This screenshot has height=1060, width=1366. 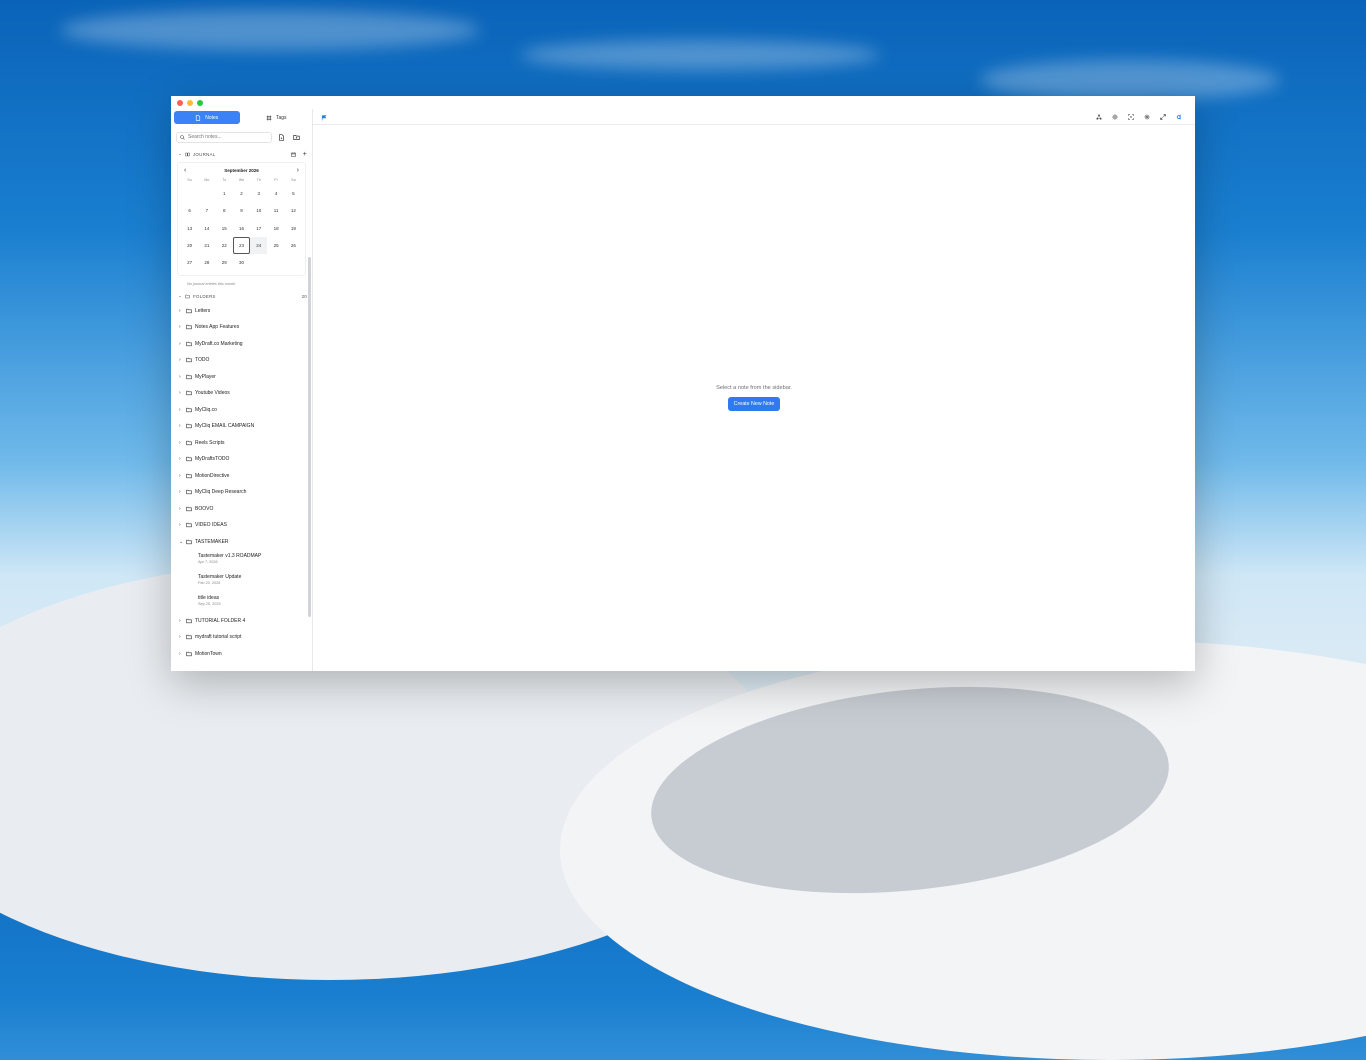 What do you see at coordinates (212, 459) in the screenshot?
I see `folder-name: MyDraftsTODO` at bounding box center [212, 459].